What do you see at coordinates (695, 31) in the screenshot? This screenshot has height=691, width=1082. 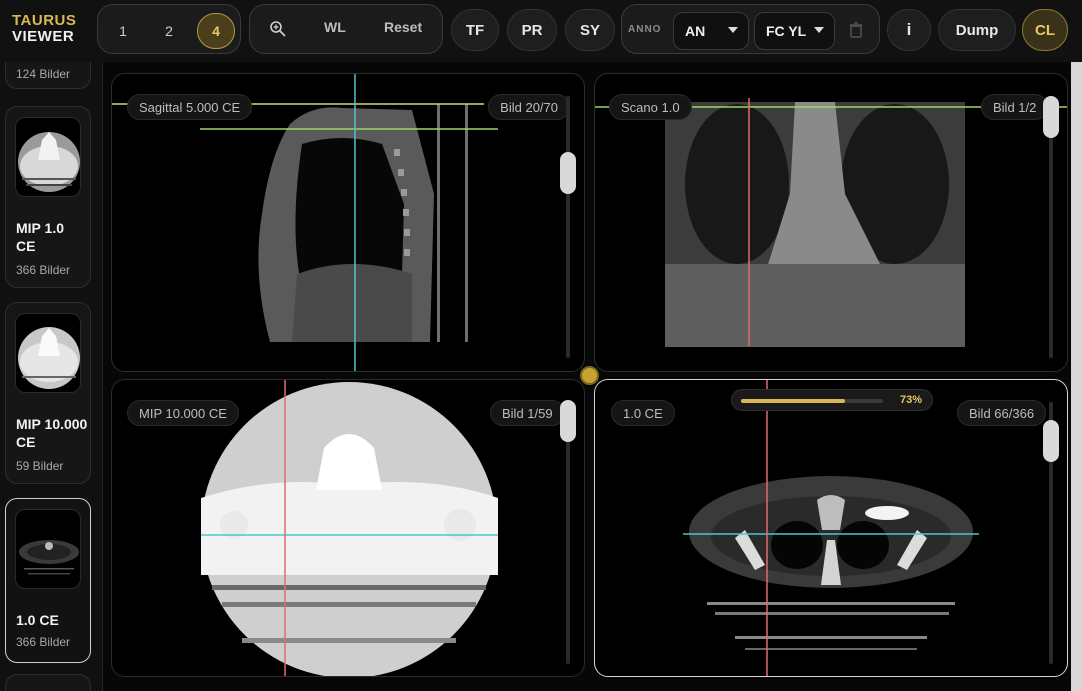 I see `annotation-select-value: AN` at bounding box center [695, 31].